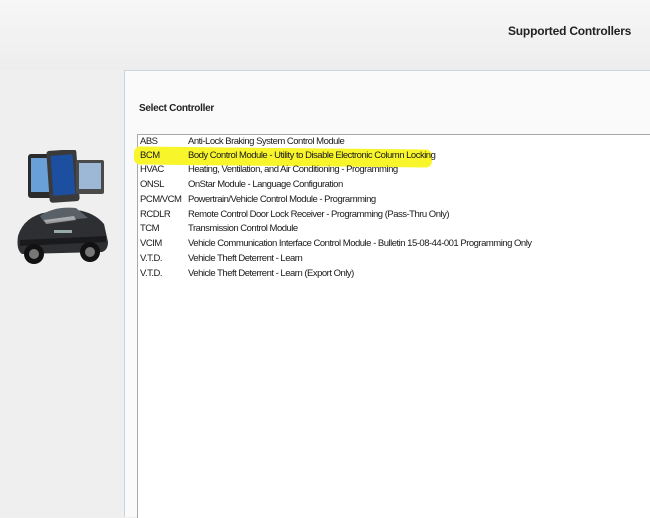  Describe the element at coordinates (176, 108) in the screenshot. I see `select-controller-label: Select Controller` at that location.